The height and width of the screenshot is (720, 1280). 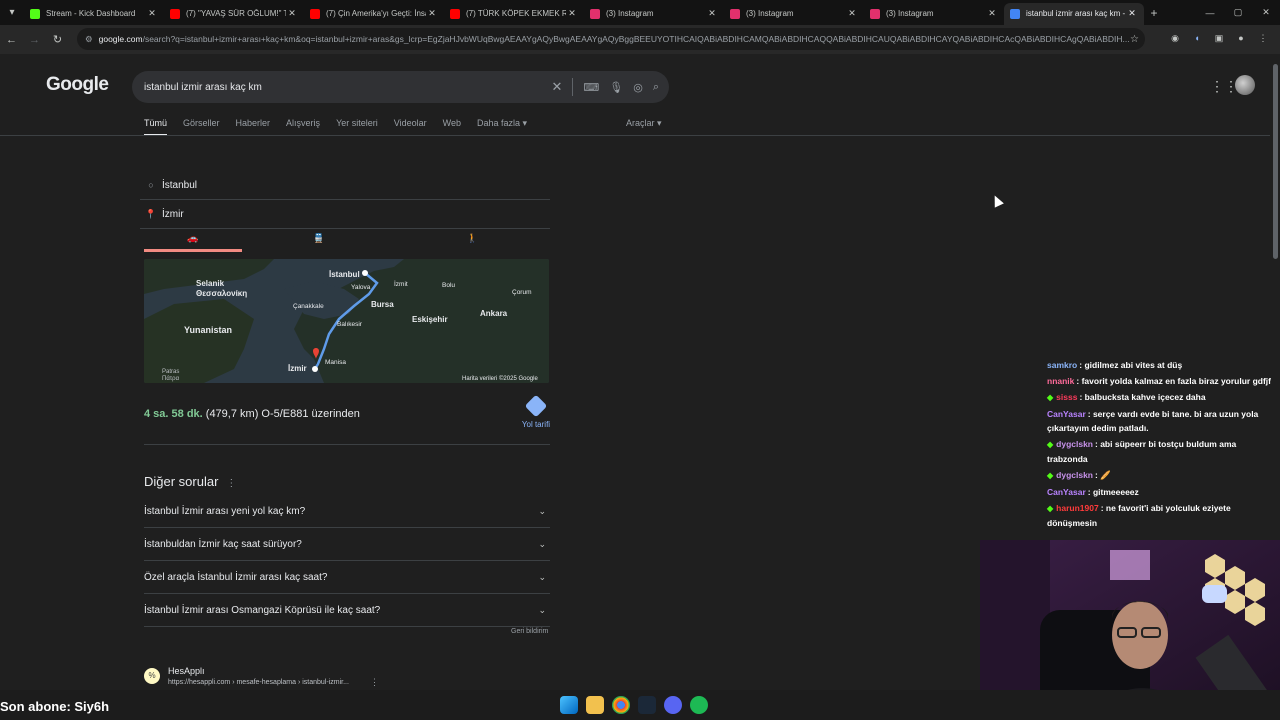 I want to click on map-label-bursa: Bursa, so click(x=382, y=304).